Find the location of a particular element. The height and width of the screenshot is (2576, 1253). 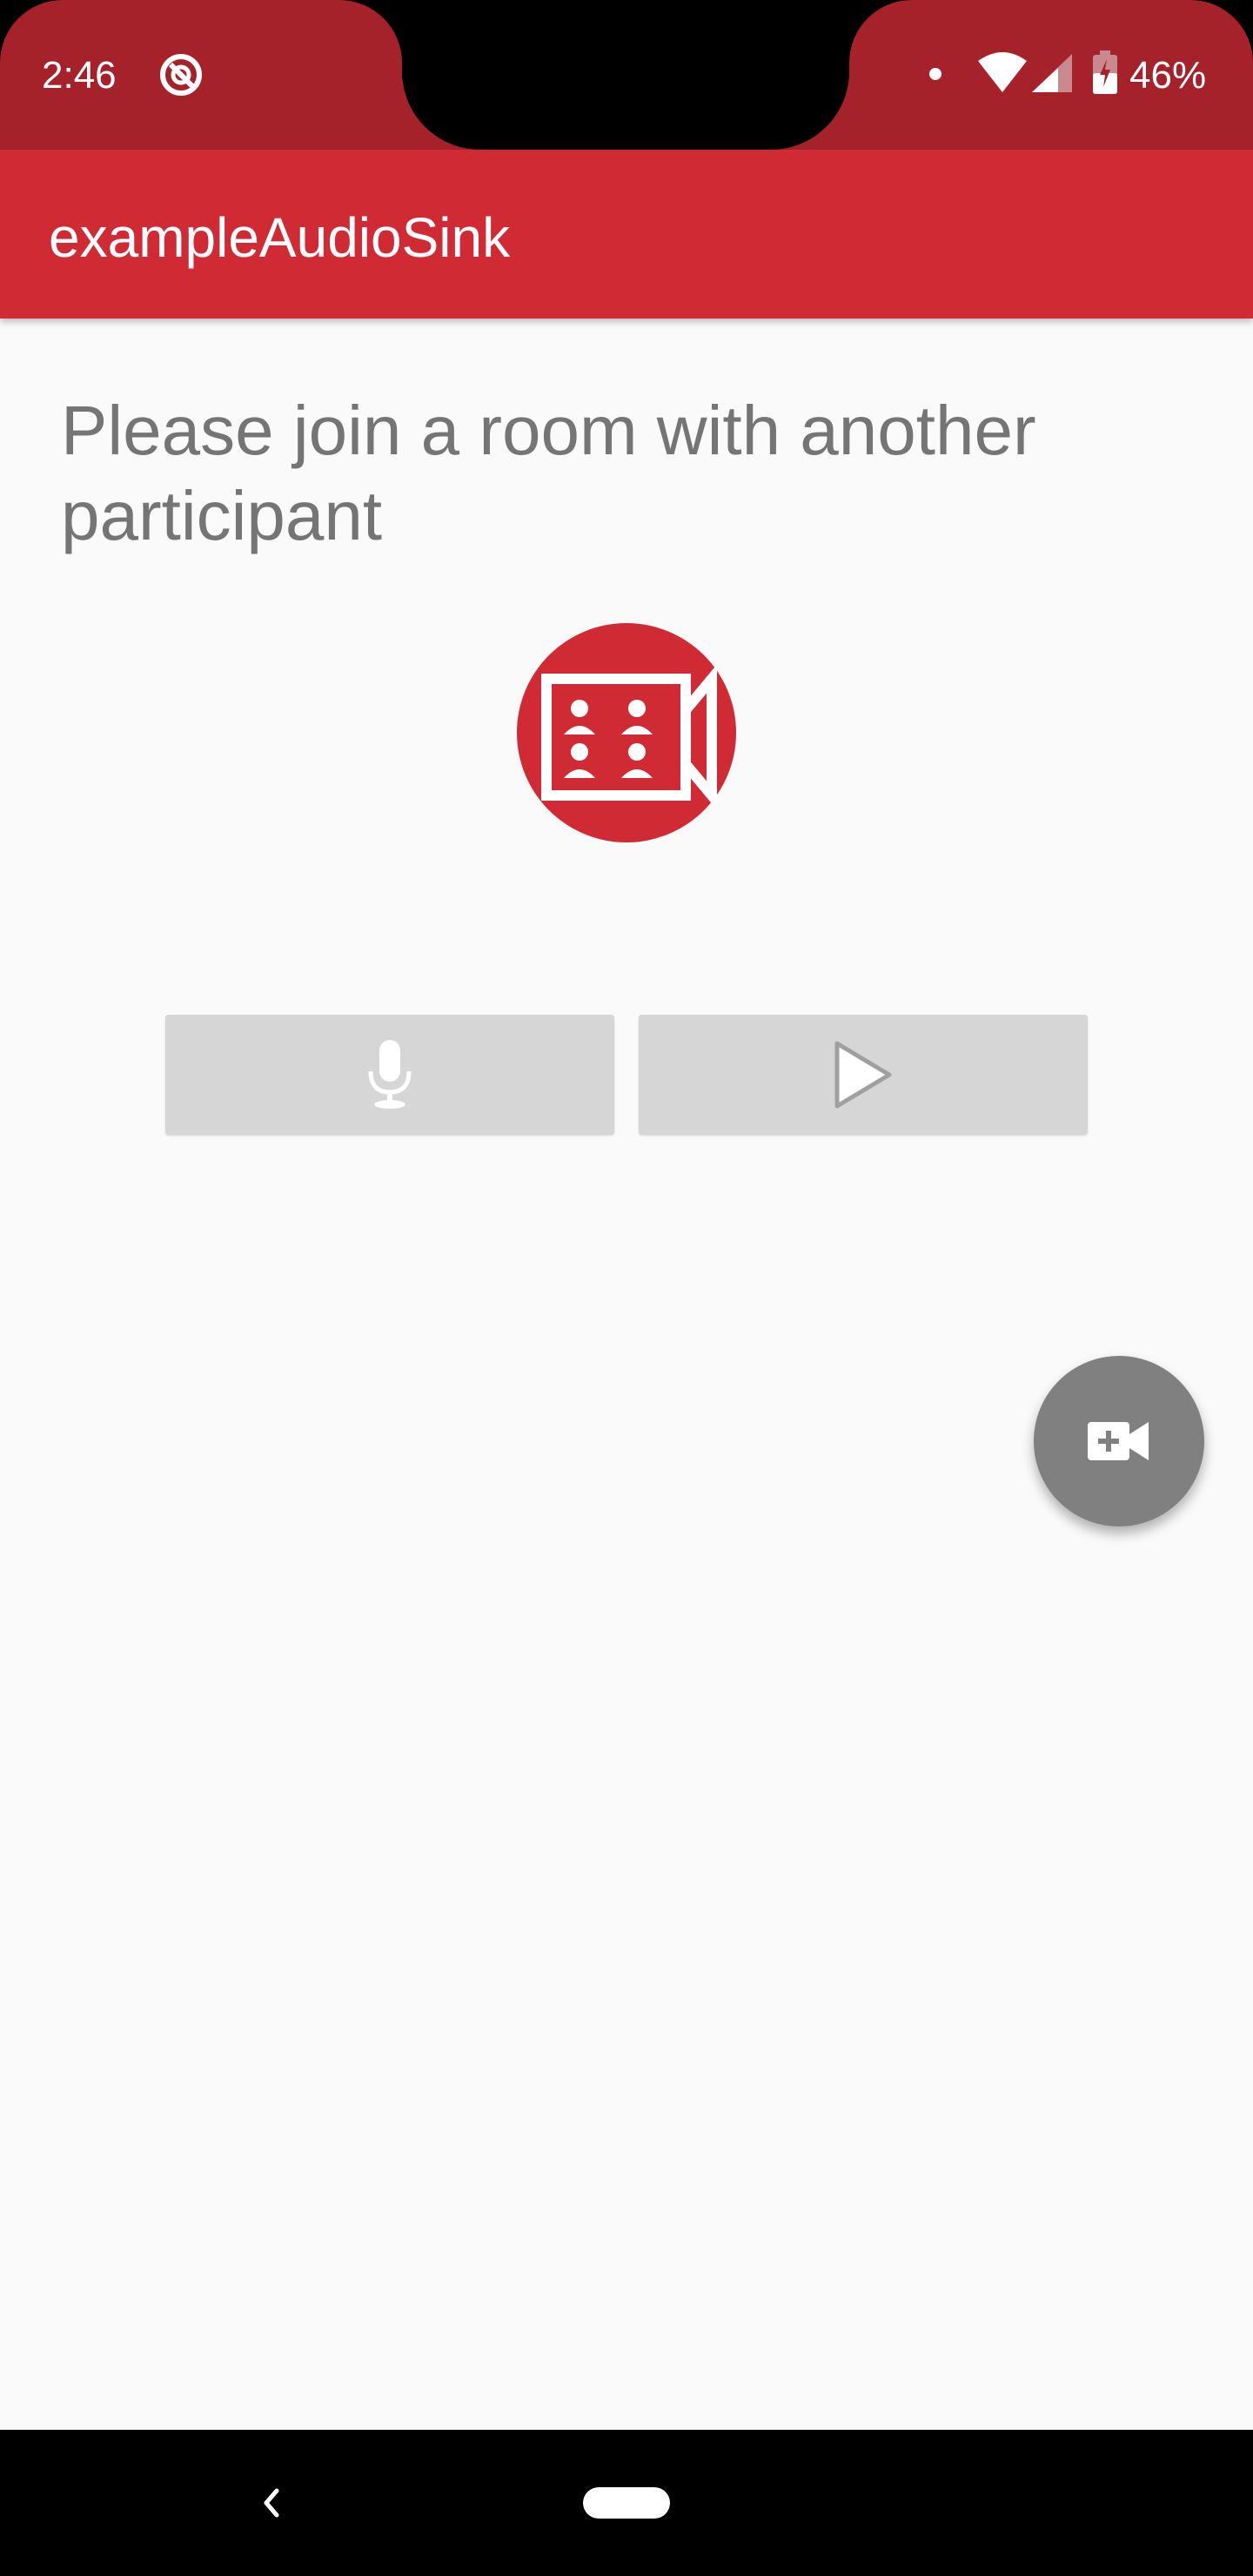

app-title: exampleAudioSink is located at coordinates (280, 237).